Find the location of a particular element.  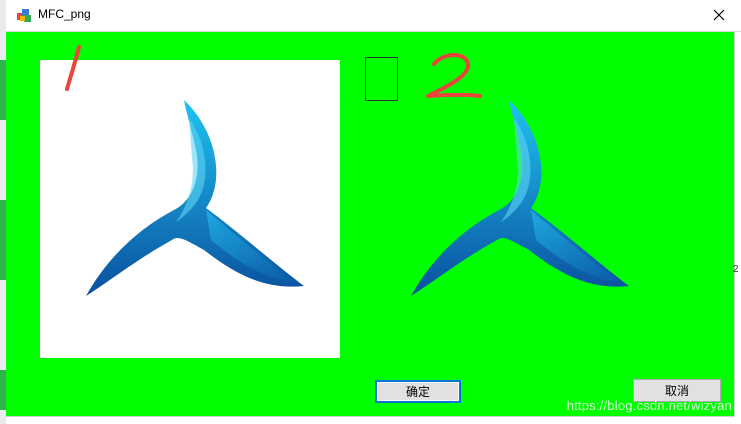

blade-logo-image is located at coordinates (195, 198).